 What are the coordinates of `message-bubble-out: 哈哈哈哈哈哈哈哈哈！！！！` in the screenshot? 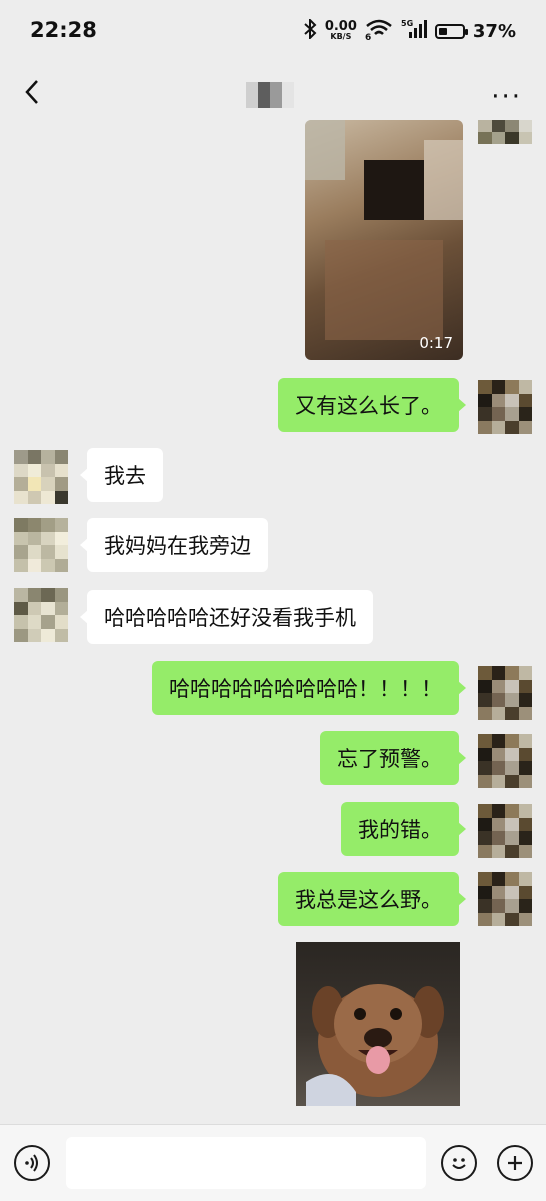 It's located at (309, 688).